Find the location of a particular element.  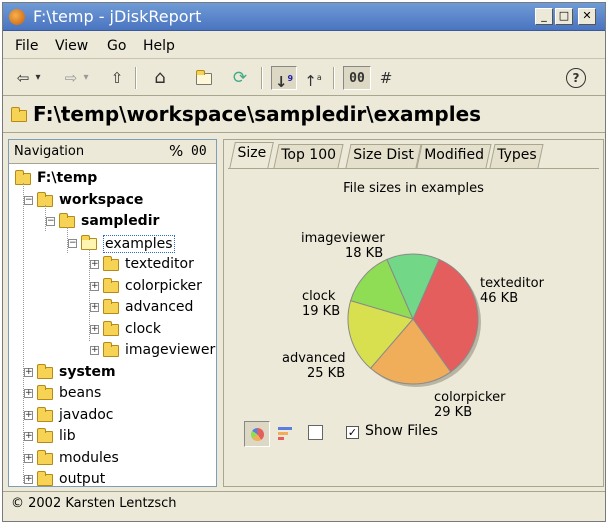

tree-item: + colorpicker is located at coordinates (112, 287).